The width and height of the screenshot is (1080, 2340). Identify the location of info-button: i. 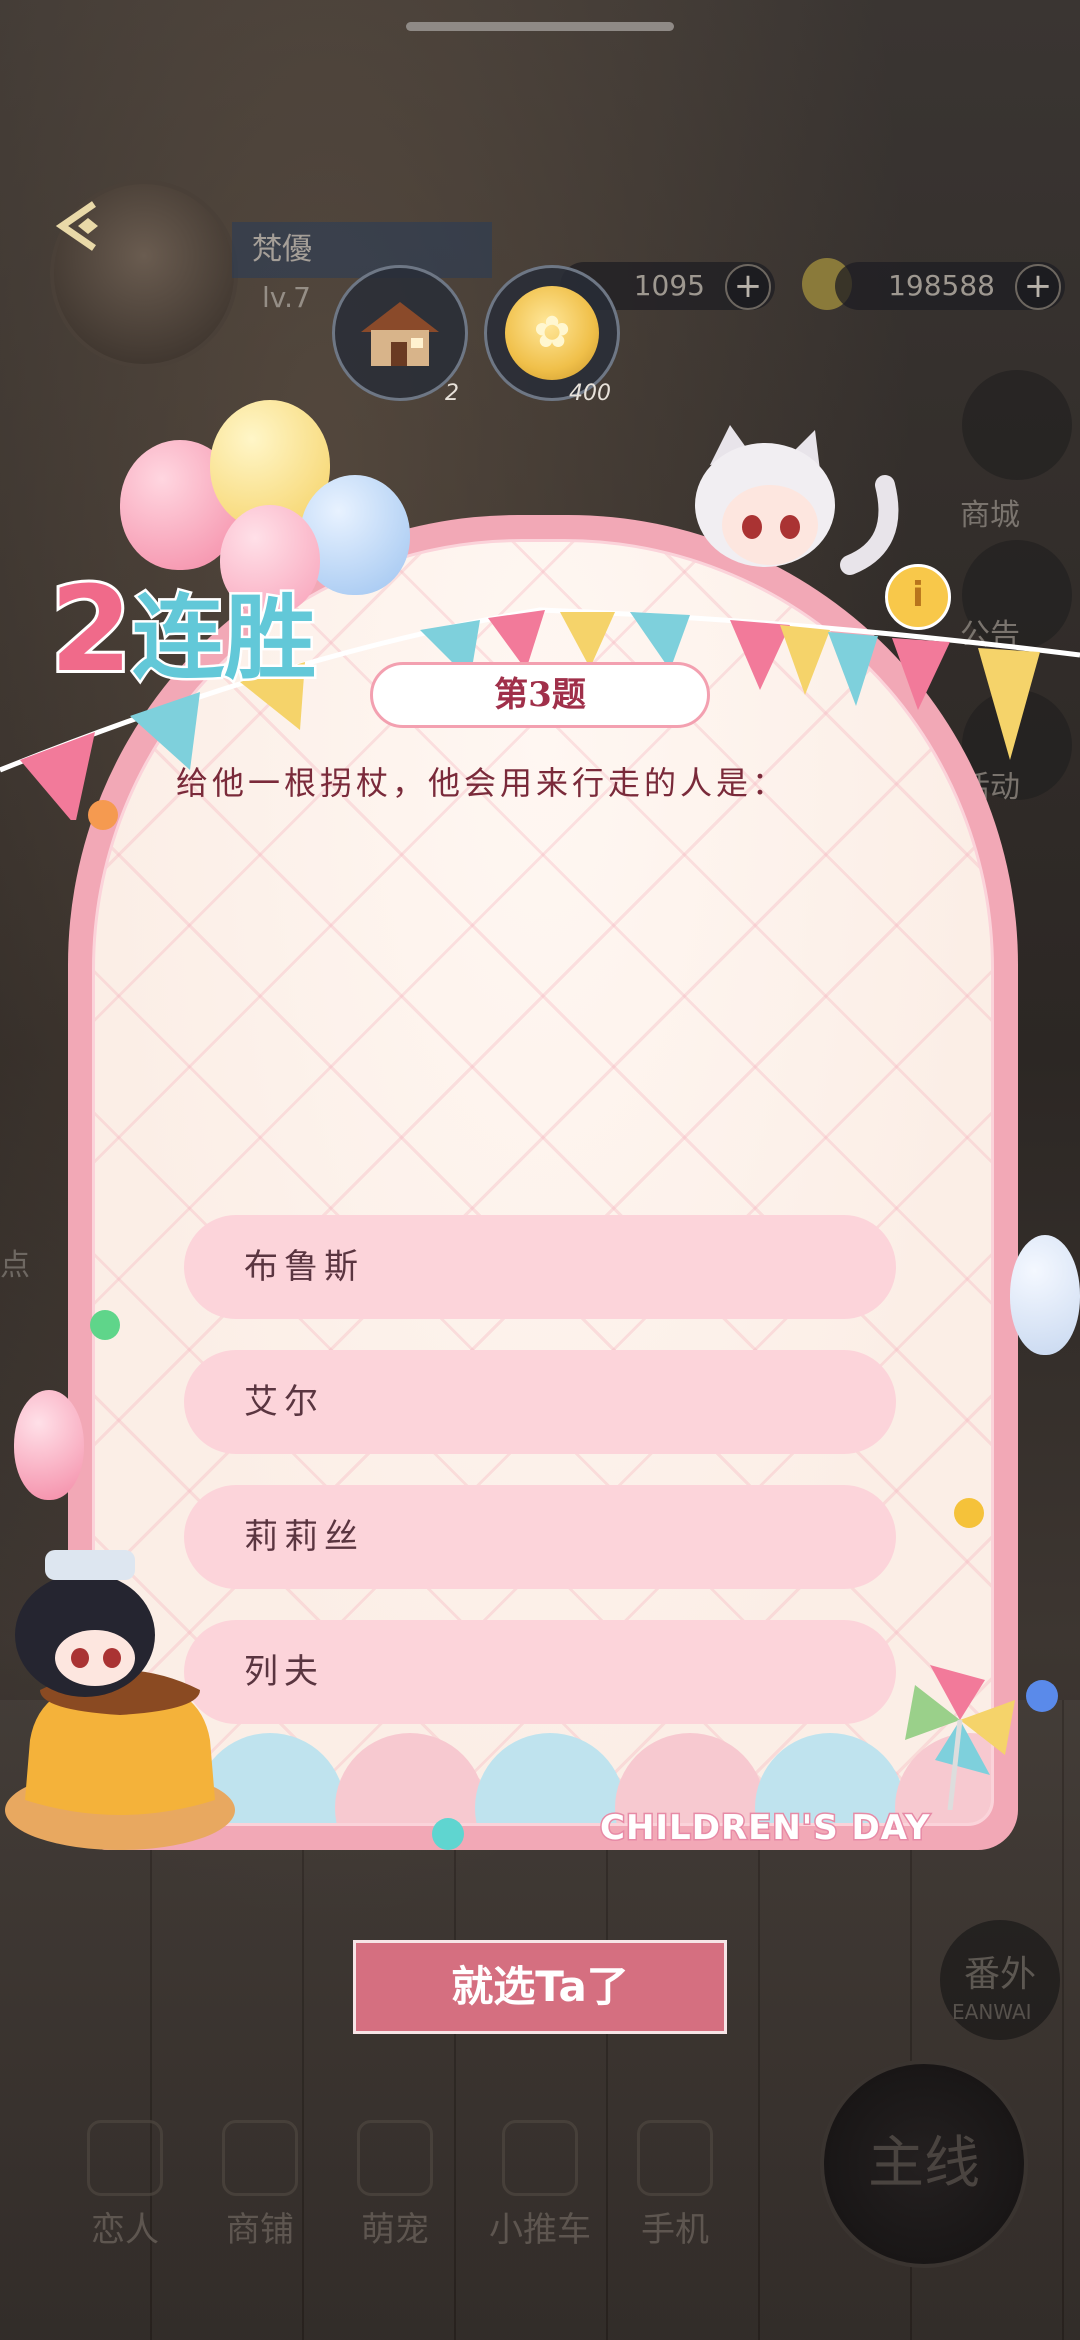
(918, 597).